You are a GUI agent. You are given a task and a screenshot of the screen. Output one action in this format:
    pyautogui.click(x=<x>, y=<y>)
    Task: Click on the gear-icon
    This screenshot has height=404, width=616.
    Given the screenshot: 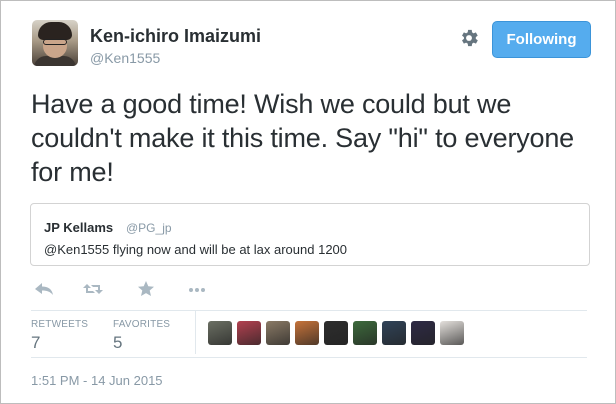 What is the action you would take?
    pyautogui.click(x=469, y=38)
    